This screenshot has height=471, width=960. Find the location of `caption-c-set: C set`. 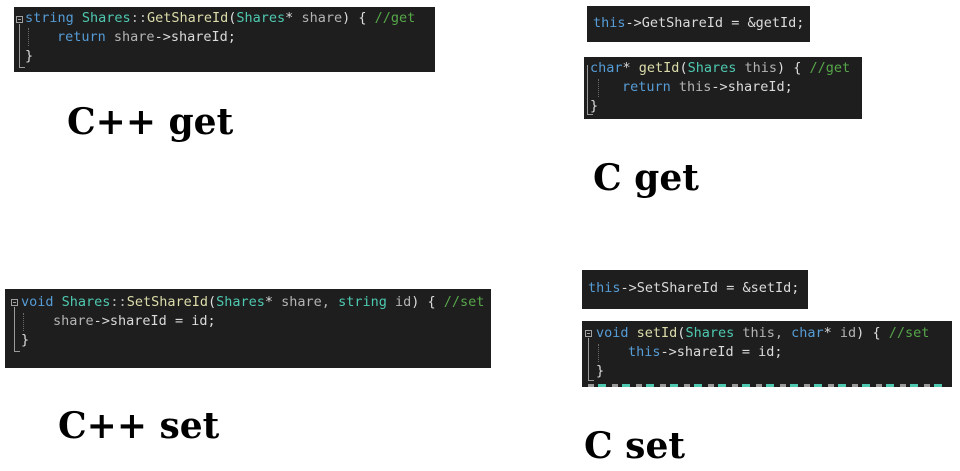

caption-c-set: C set is located at coordinates (634, 446).